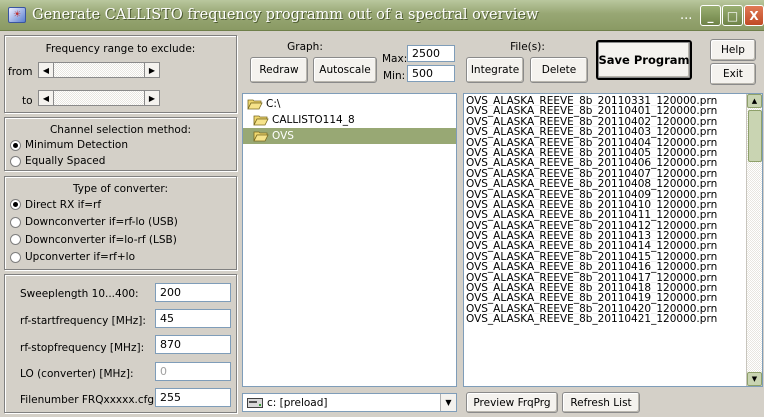 The width and height of the screenshot is (764, 417). I want to click on converter-option-direct-rx: Direct RX if=rf, so click(94, 205).